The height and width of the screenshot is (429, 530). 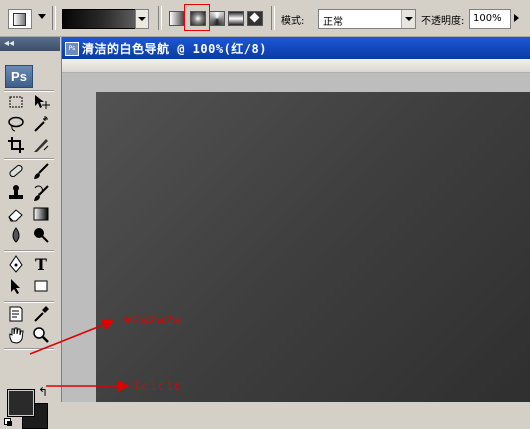 I want to click on zoom-icon, so click(x=41, y=335).